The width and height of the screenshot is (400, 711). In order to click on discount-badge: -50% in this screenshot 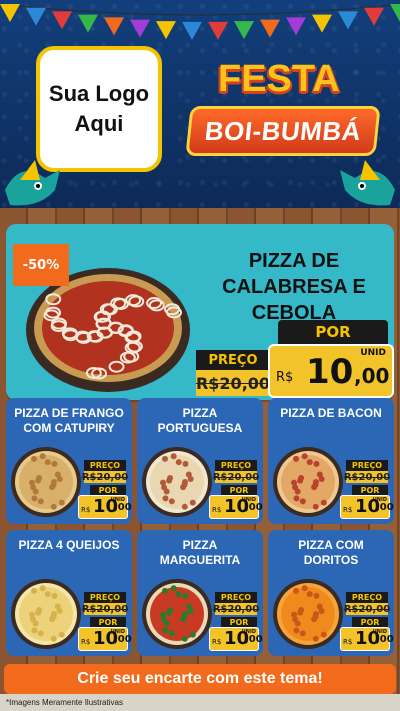, I will do `click(41, 265)`.